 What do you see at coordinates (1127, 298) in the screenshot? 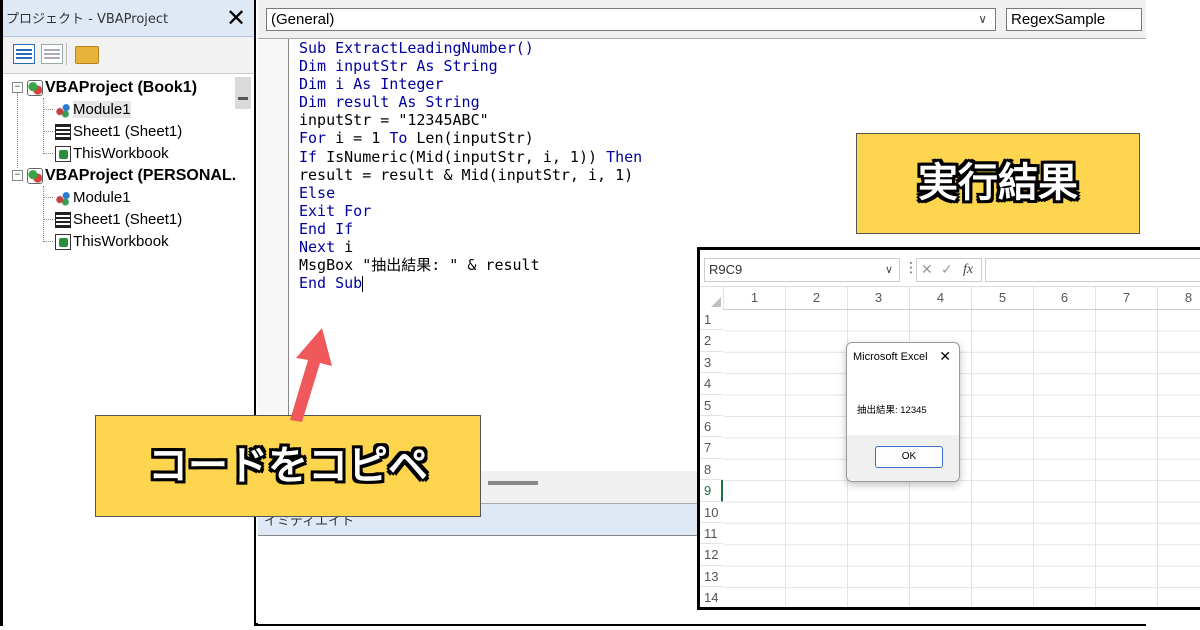
I see `column-header: 7` at bounding box center [1127, 298].